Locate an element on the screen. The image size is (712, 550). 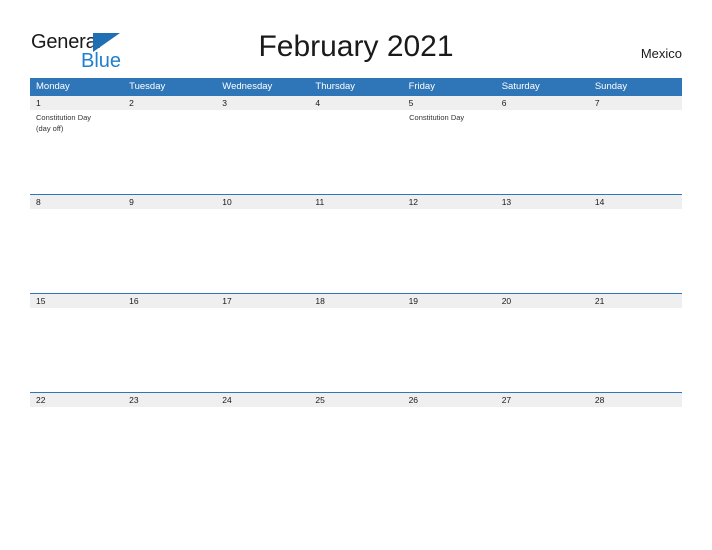
weekday-header-tuesday: Tuesday is located at coordinates (147, 86).